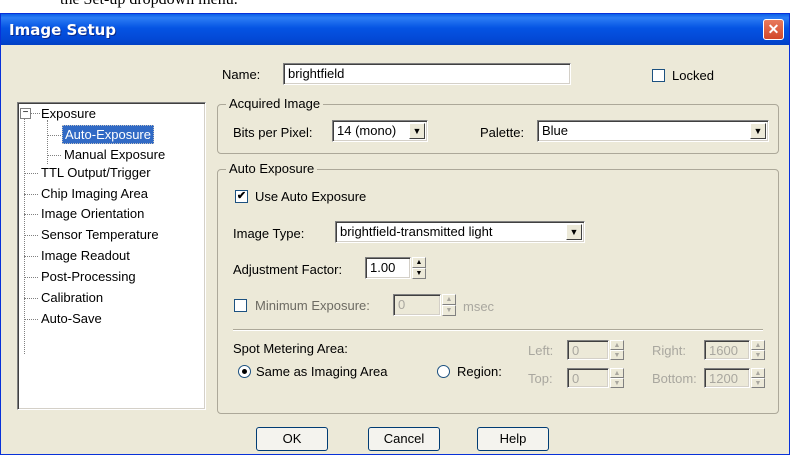  I want to click on left-label: Left:, so click(541, 350).